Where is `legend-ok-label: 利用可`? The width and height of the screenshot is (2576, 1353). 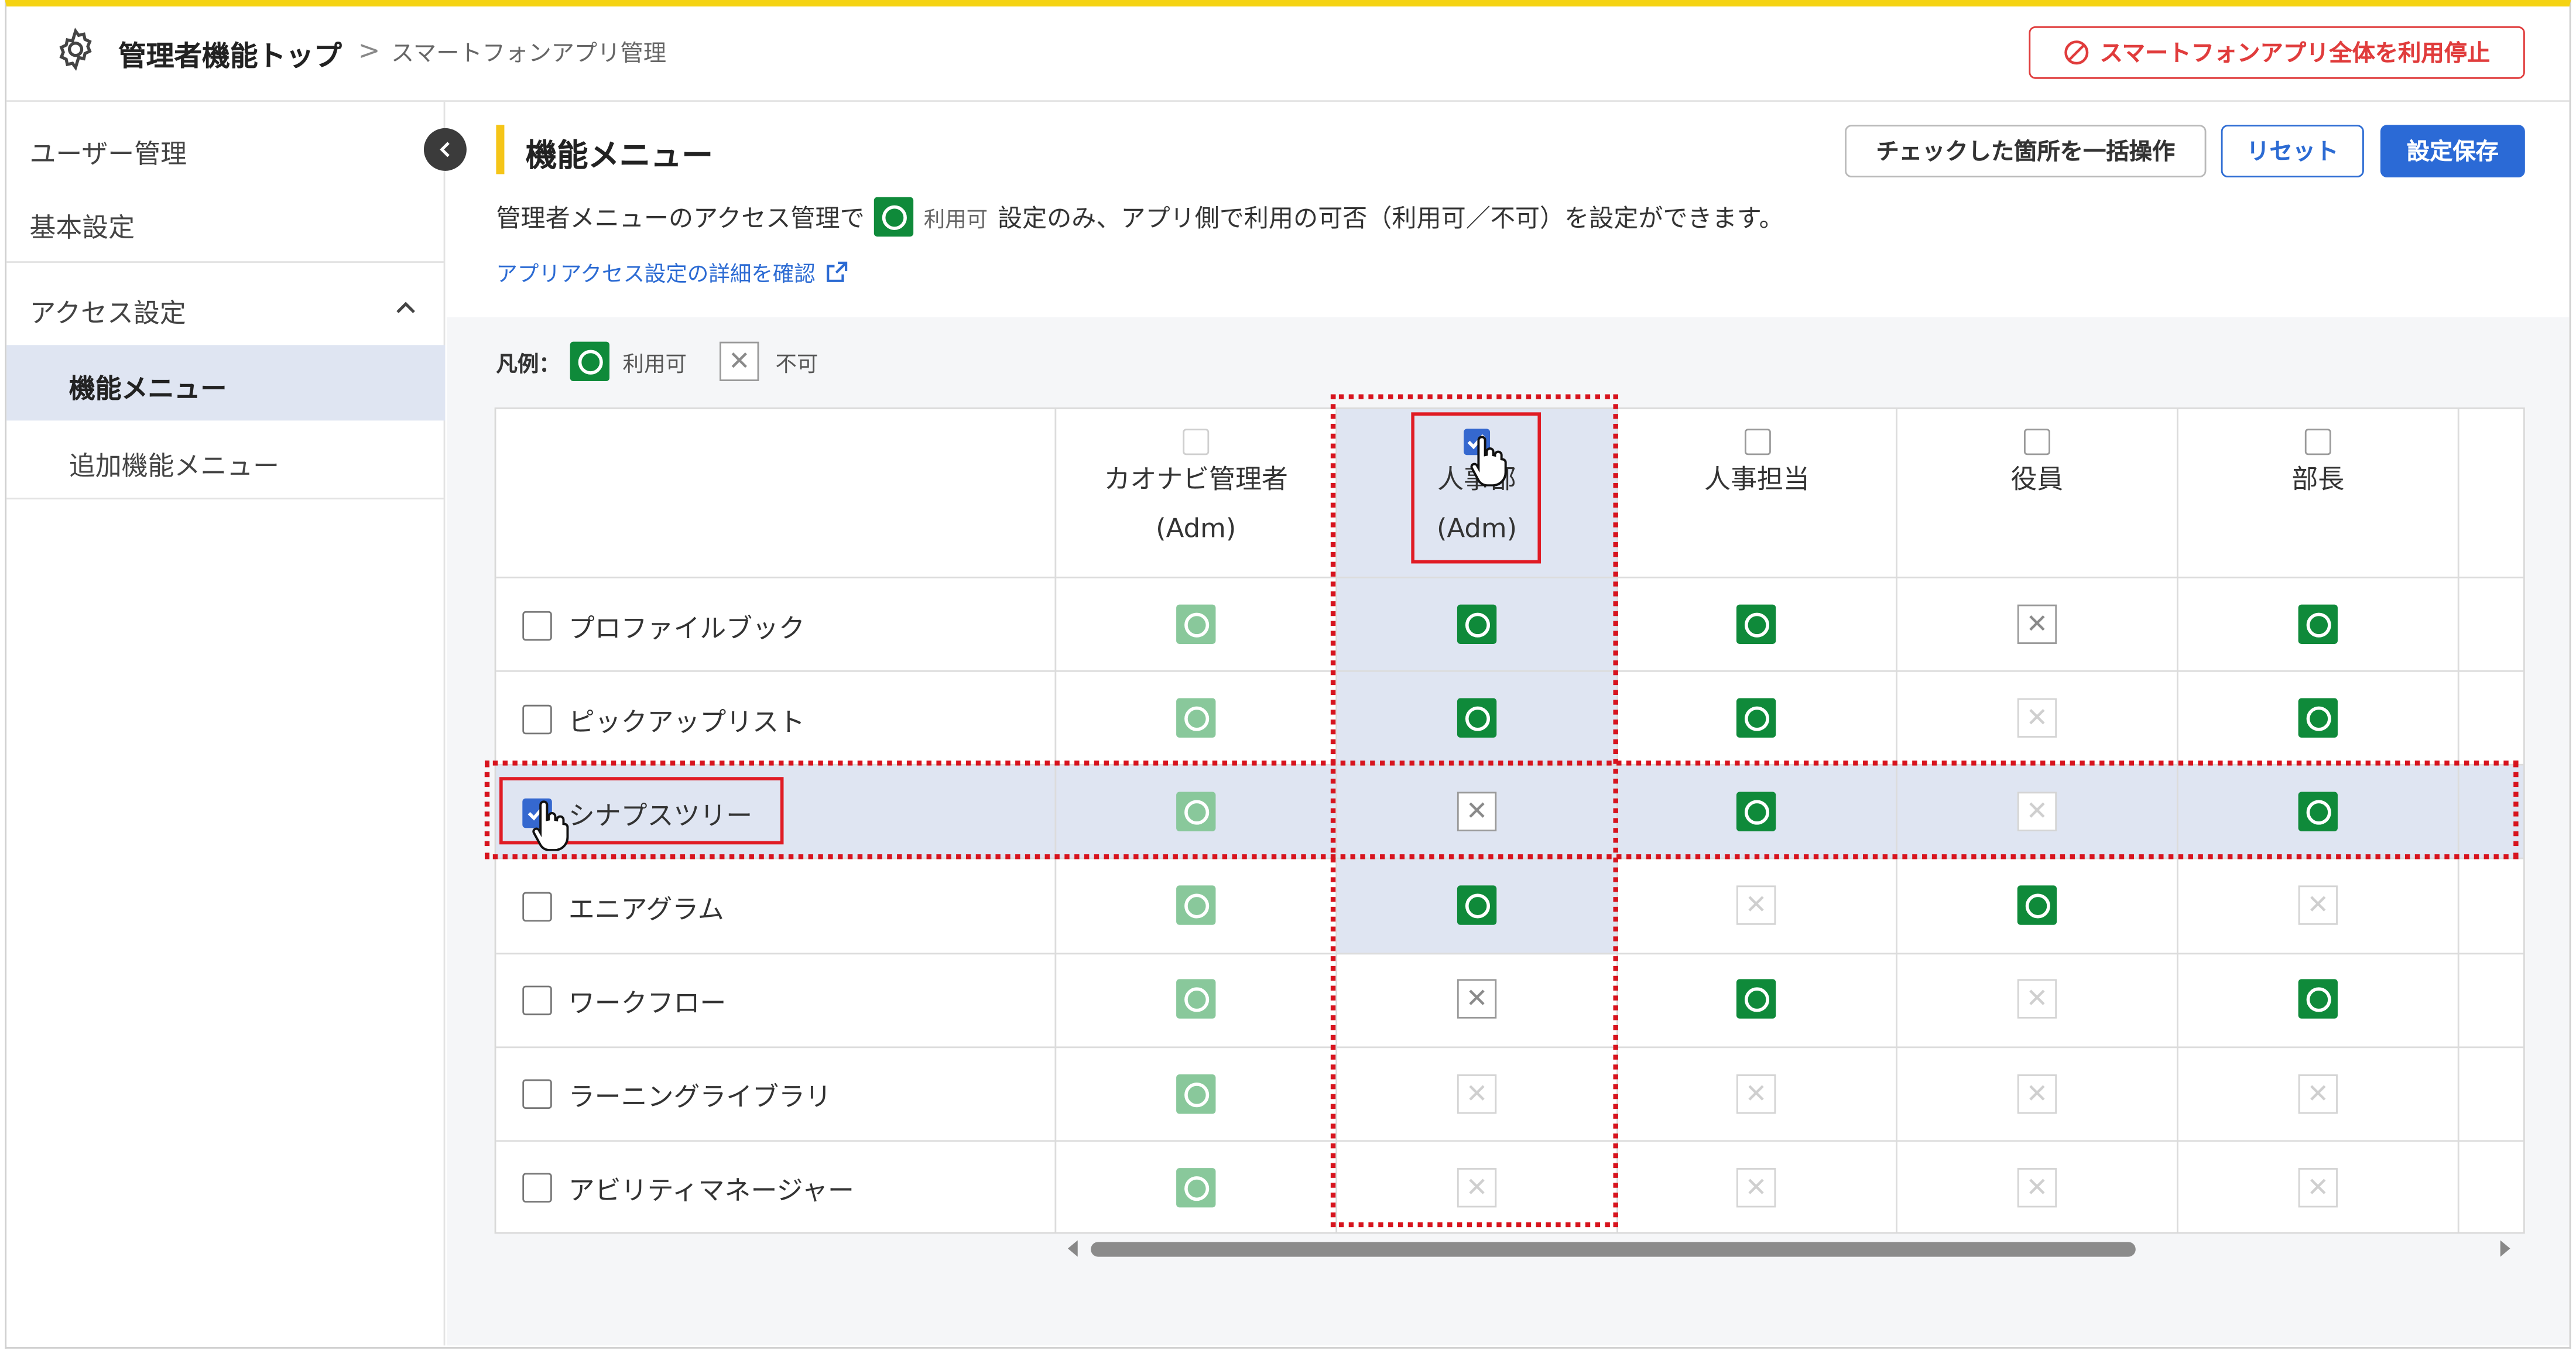 legend-ok-label: 利用可 is located at coordinates (654, 364).